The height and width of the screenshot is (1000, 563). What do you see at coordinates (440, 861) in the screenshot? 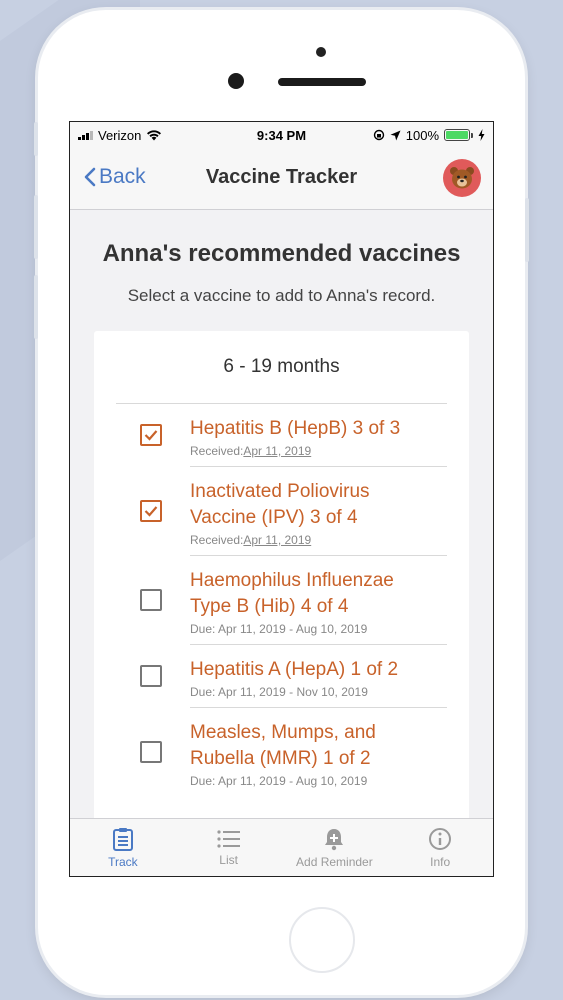
I see `tab-label: Info` at bounding box center [440, 861].